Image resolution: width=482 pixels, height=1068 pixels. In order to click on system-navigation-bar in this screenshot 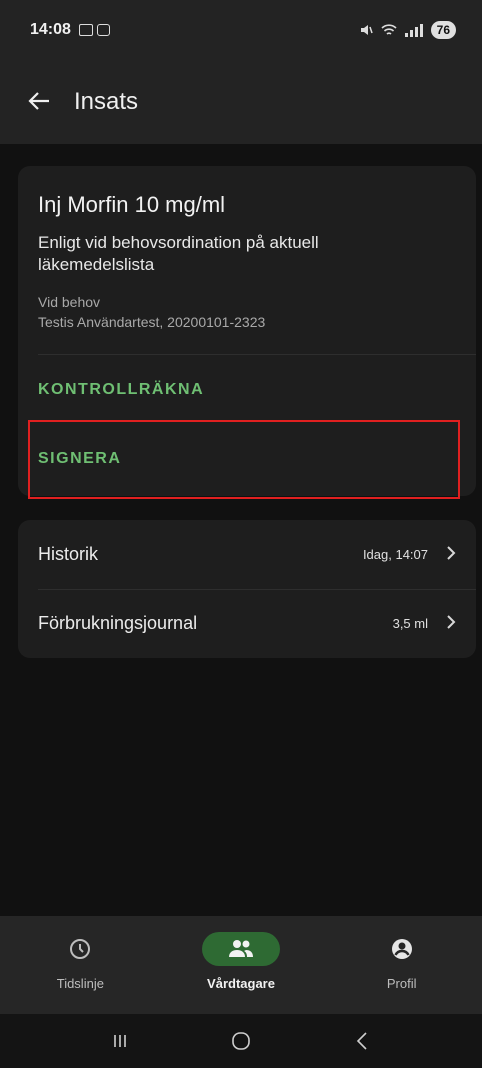, I will do `click(241, 1041)`.